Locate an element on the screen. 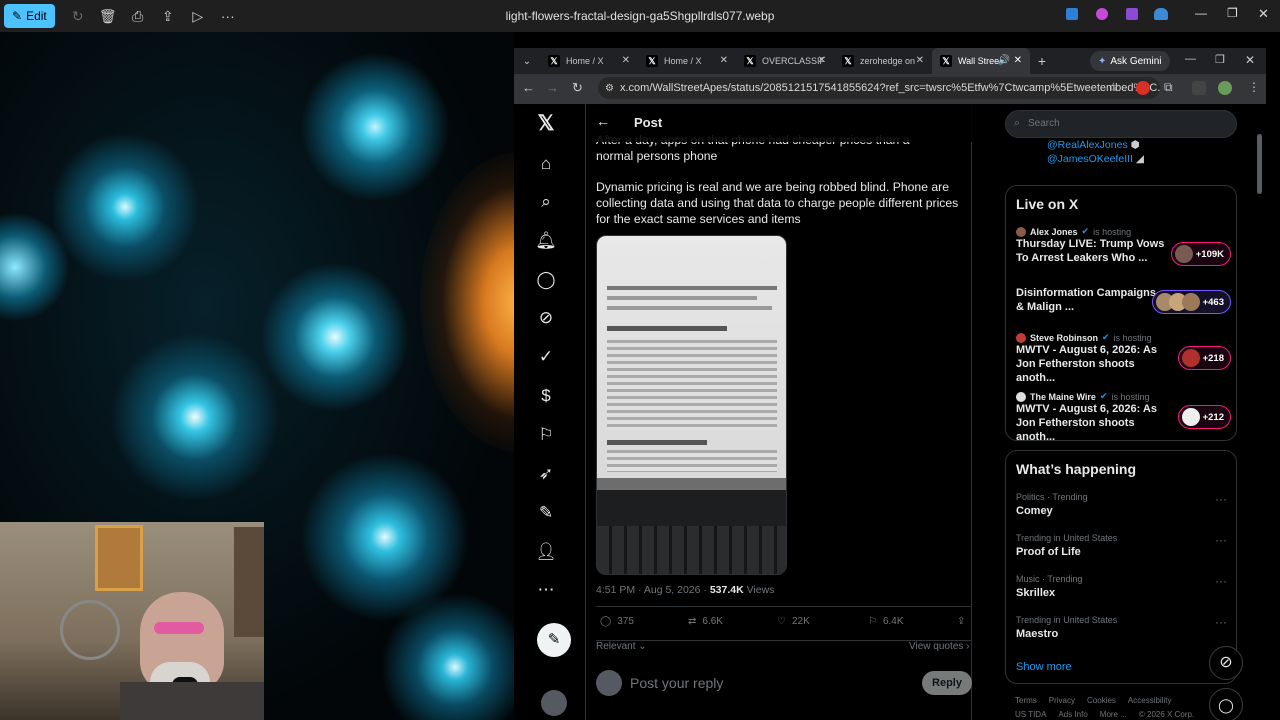 This screenshot has height=720, width=1280. mention-link: @JamesOKeefeIII ◢ is located at coordinates (1142, 159).